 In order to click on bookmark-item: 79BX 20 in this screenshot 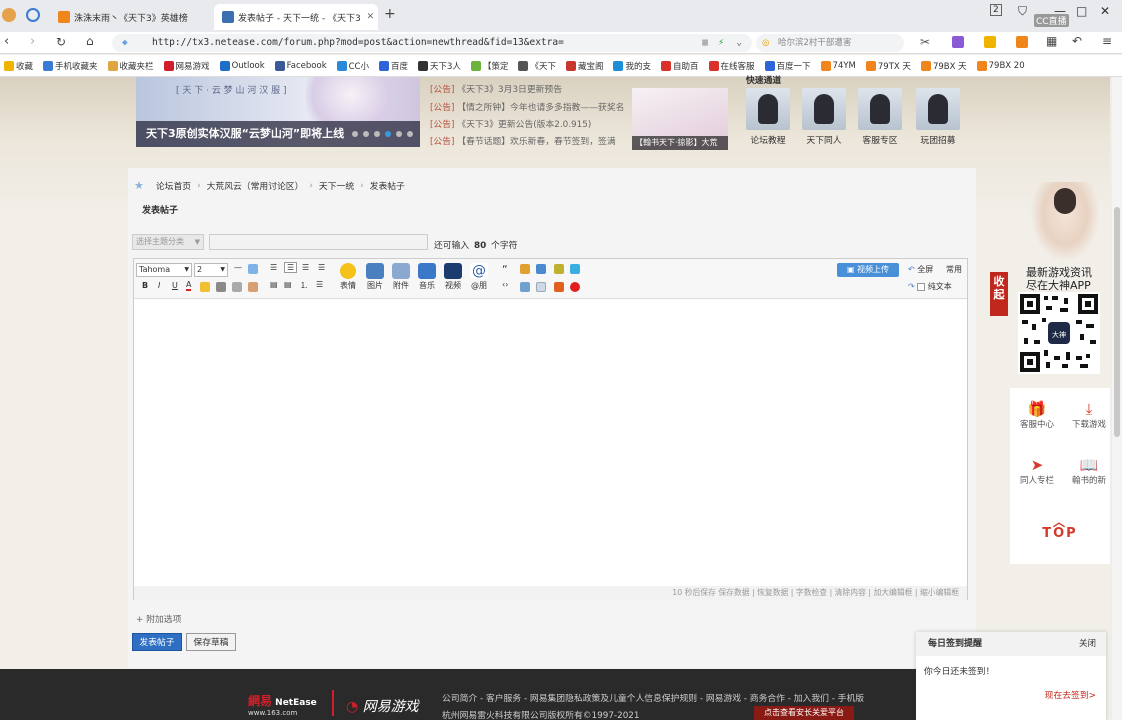, I will do `click(1000, 65)`.